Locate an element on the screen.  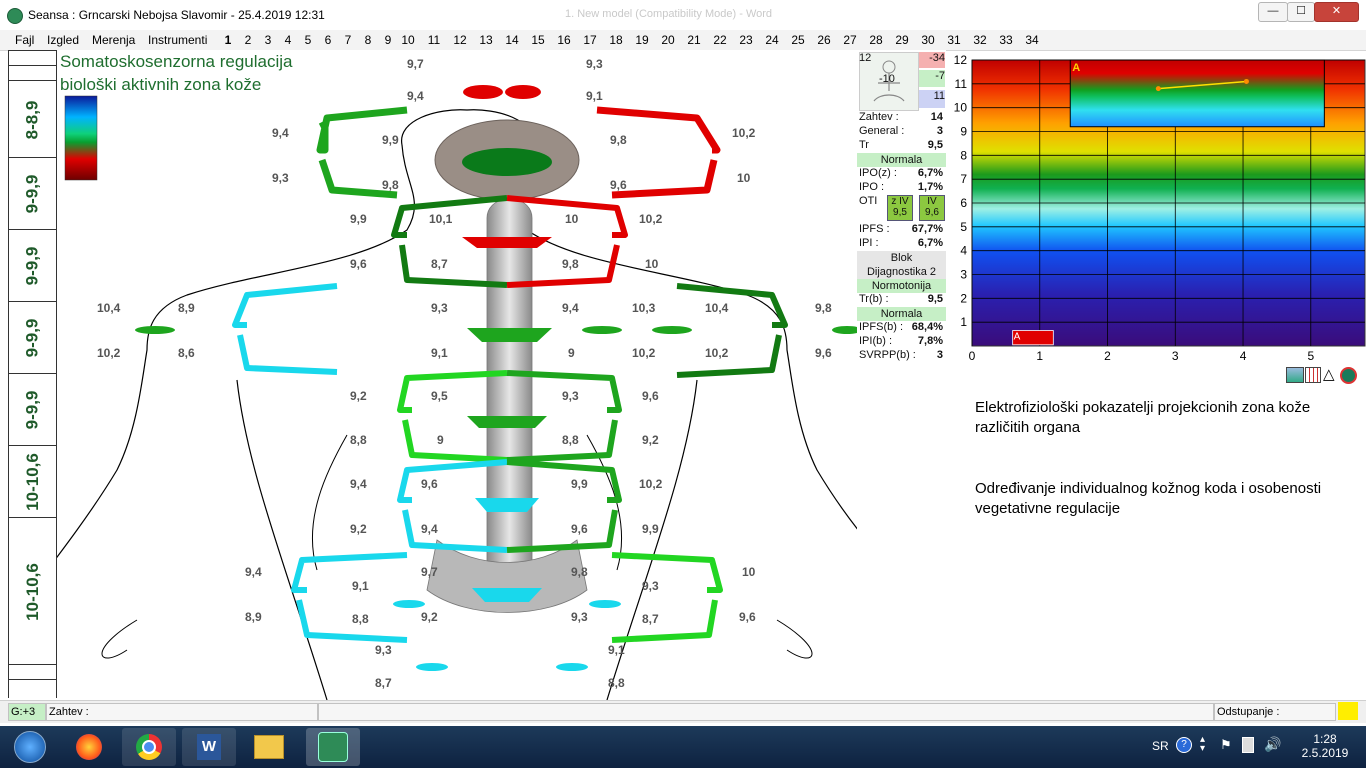
zone-value-label: 9,9 is located at coordinates (650, 529).